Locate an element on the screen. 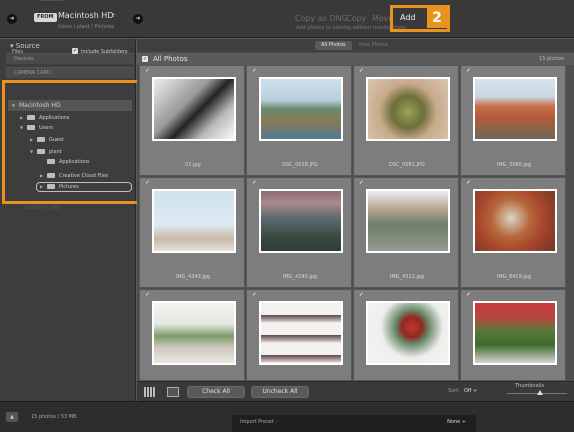  check-all-button: Check All is located at coordinates (216, 392).